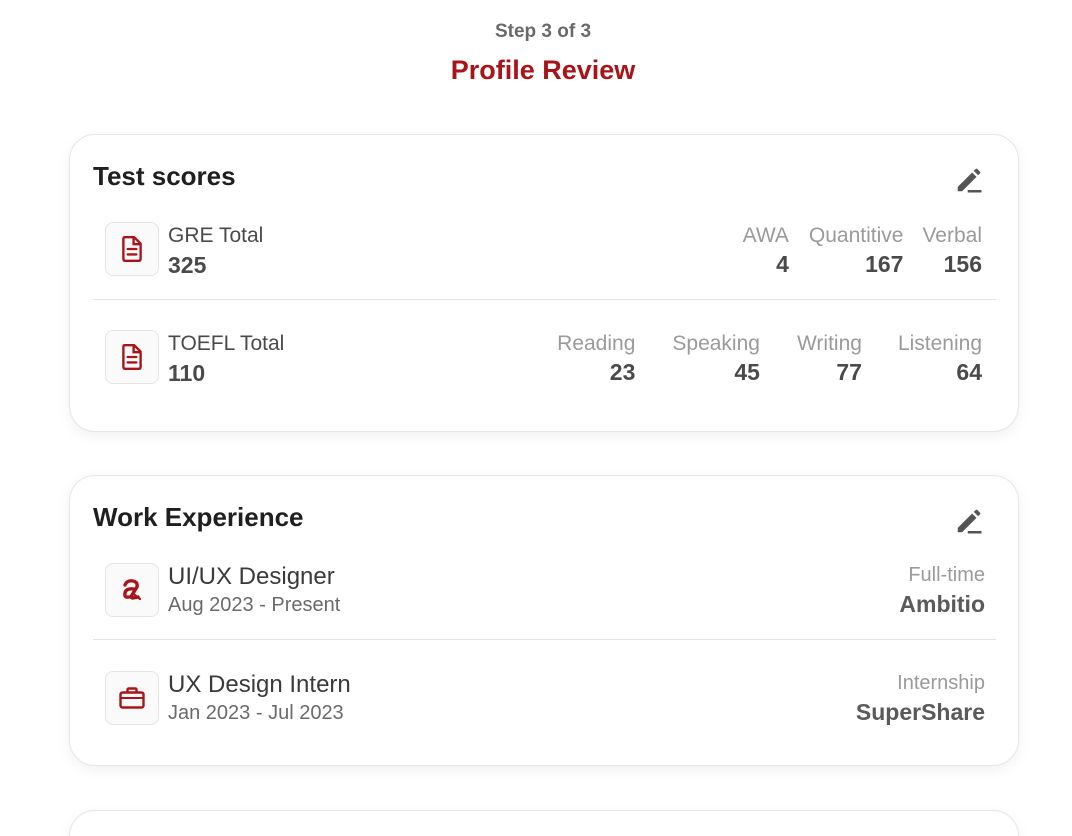  Describe the element at coordinates (198, 517) in the screenshot. I see `work-experience-title: Work Experience` at that location.